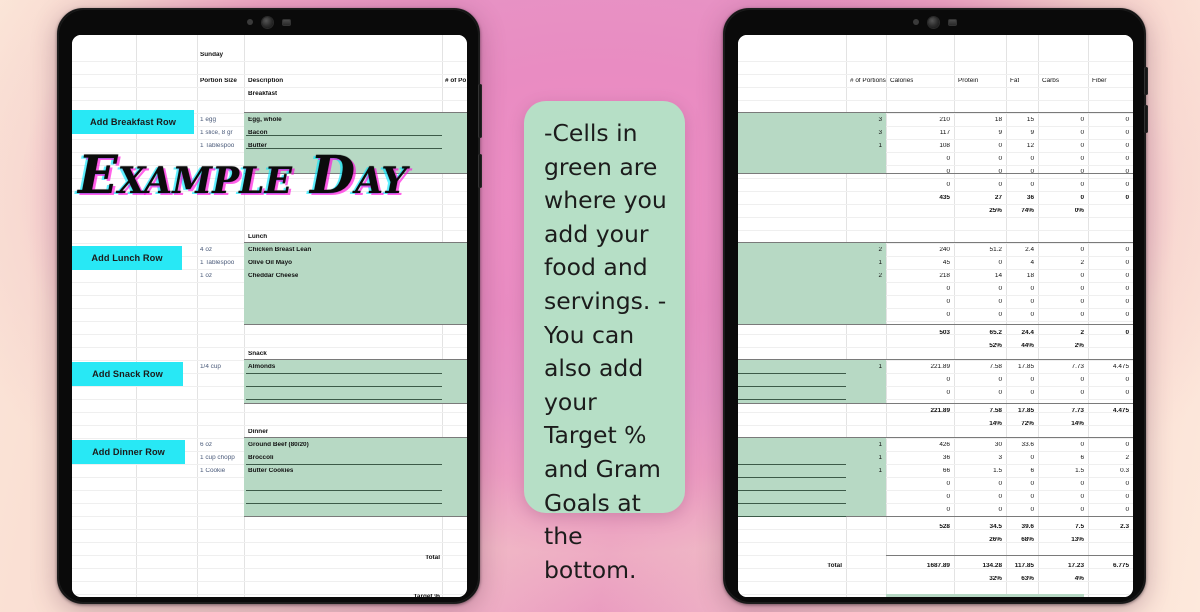  I want to click on add-dinner-row-button: Add Dinner Row, so click(128, 452).